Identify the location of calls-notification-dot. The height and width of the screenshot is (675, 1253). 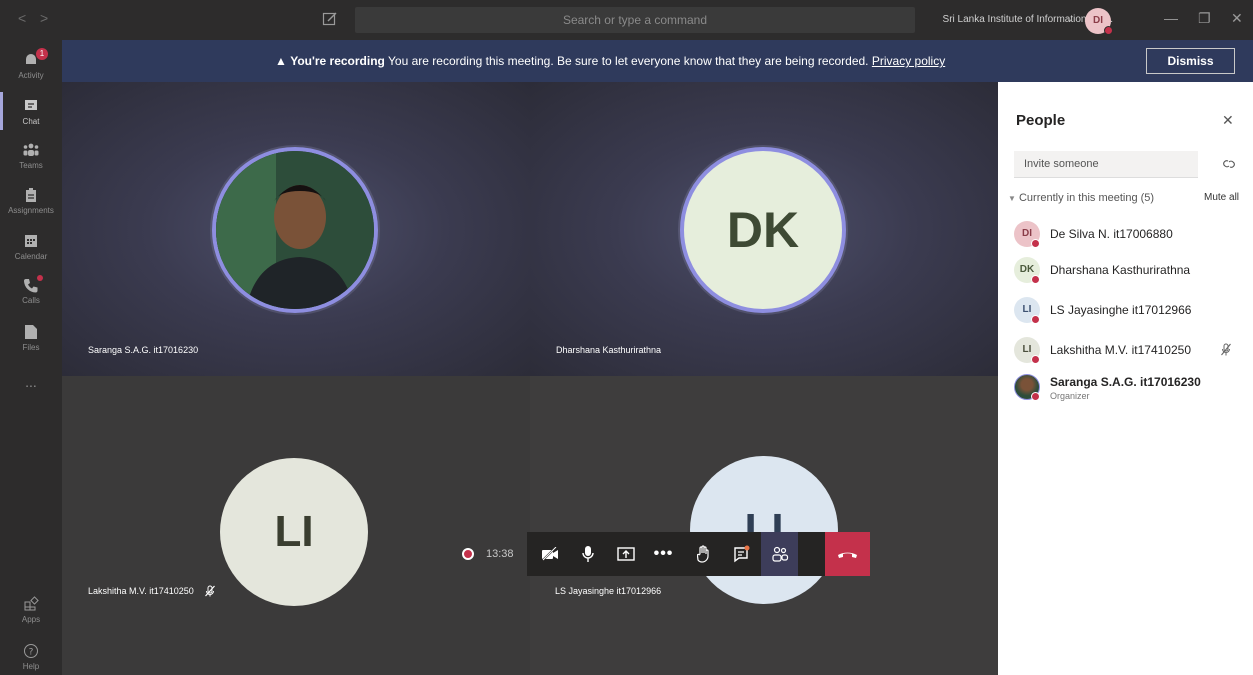
(40, 278).